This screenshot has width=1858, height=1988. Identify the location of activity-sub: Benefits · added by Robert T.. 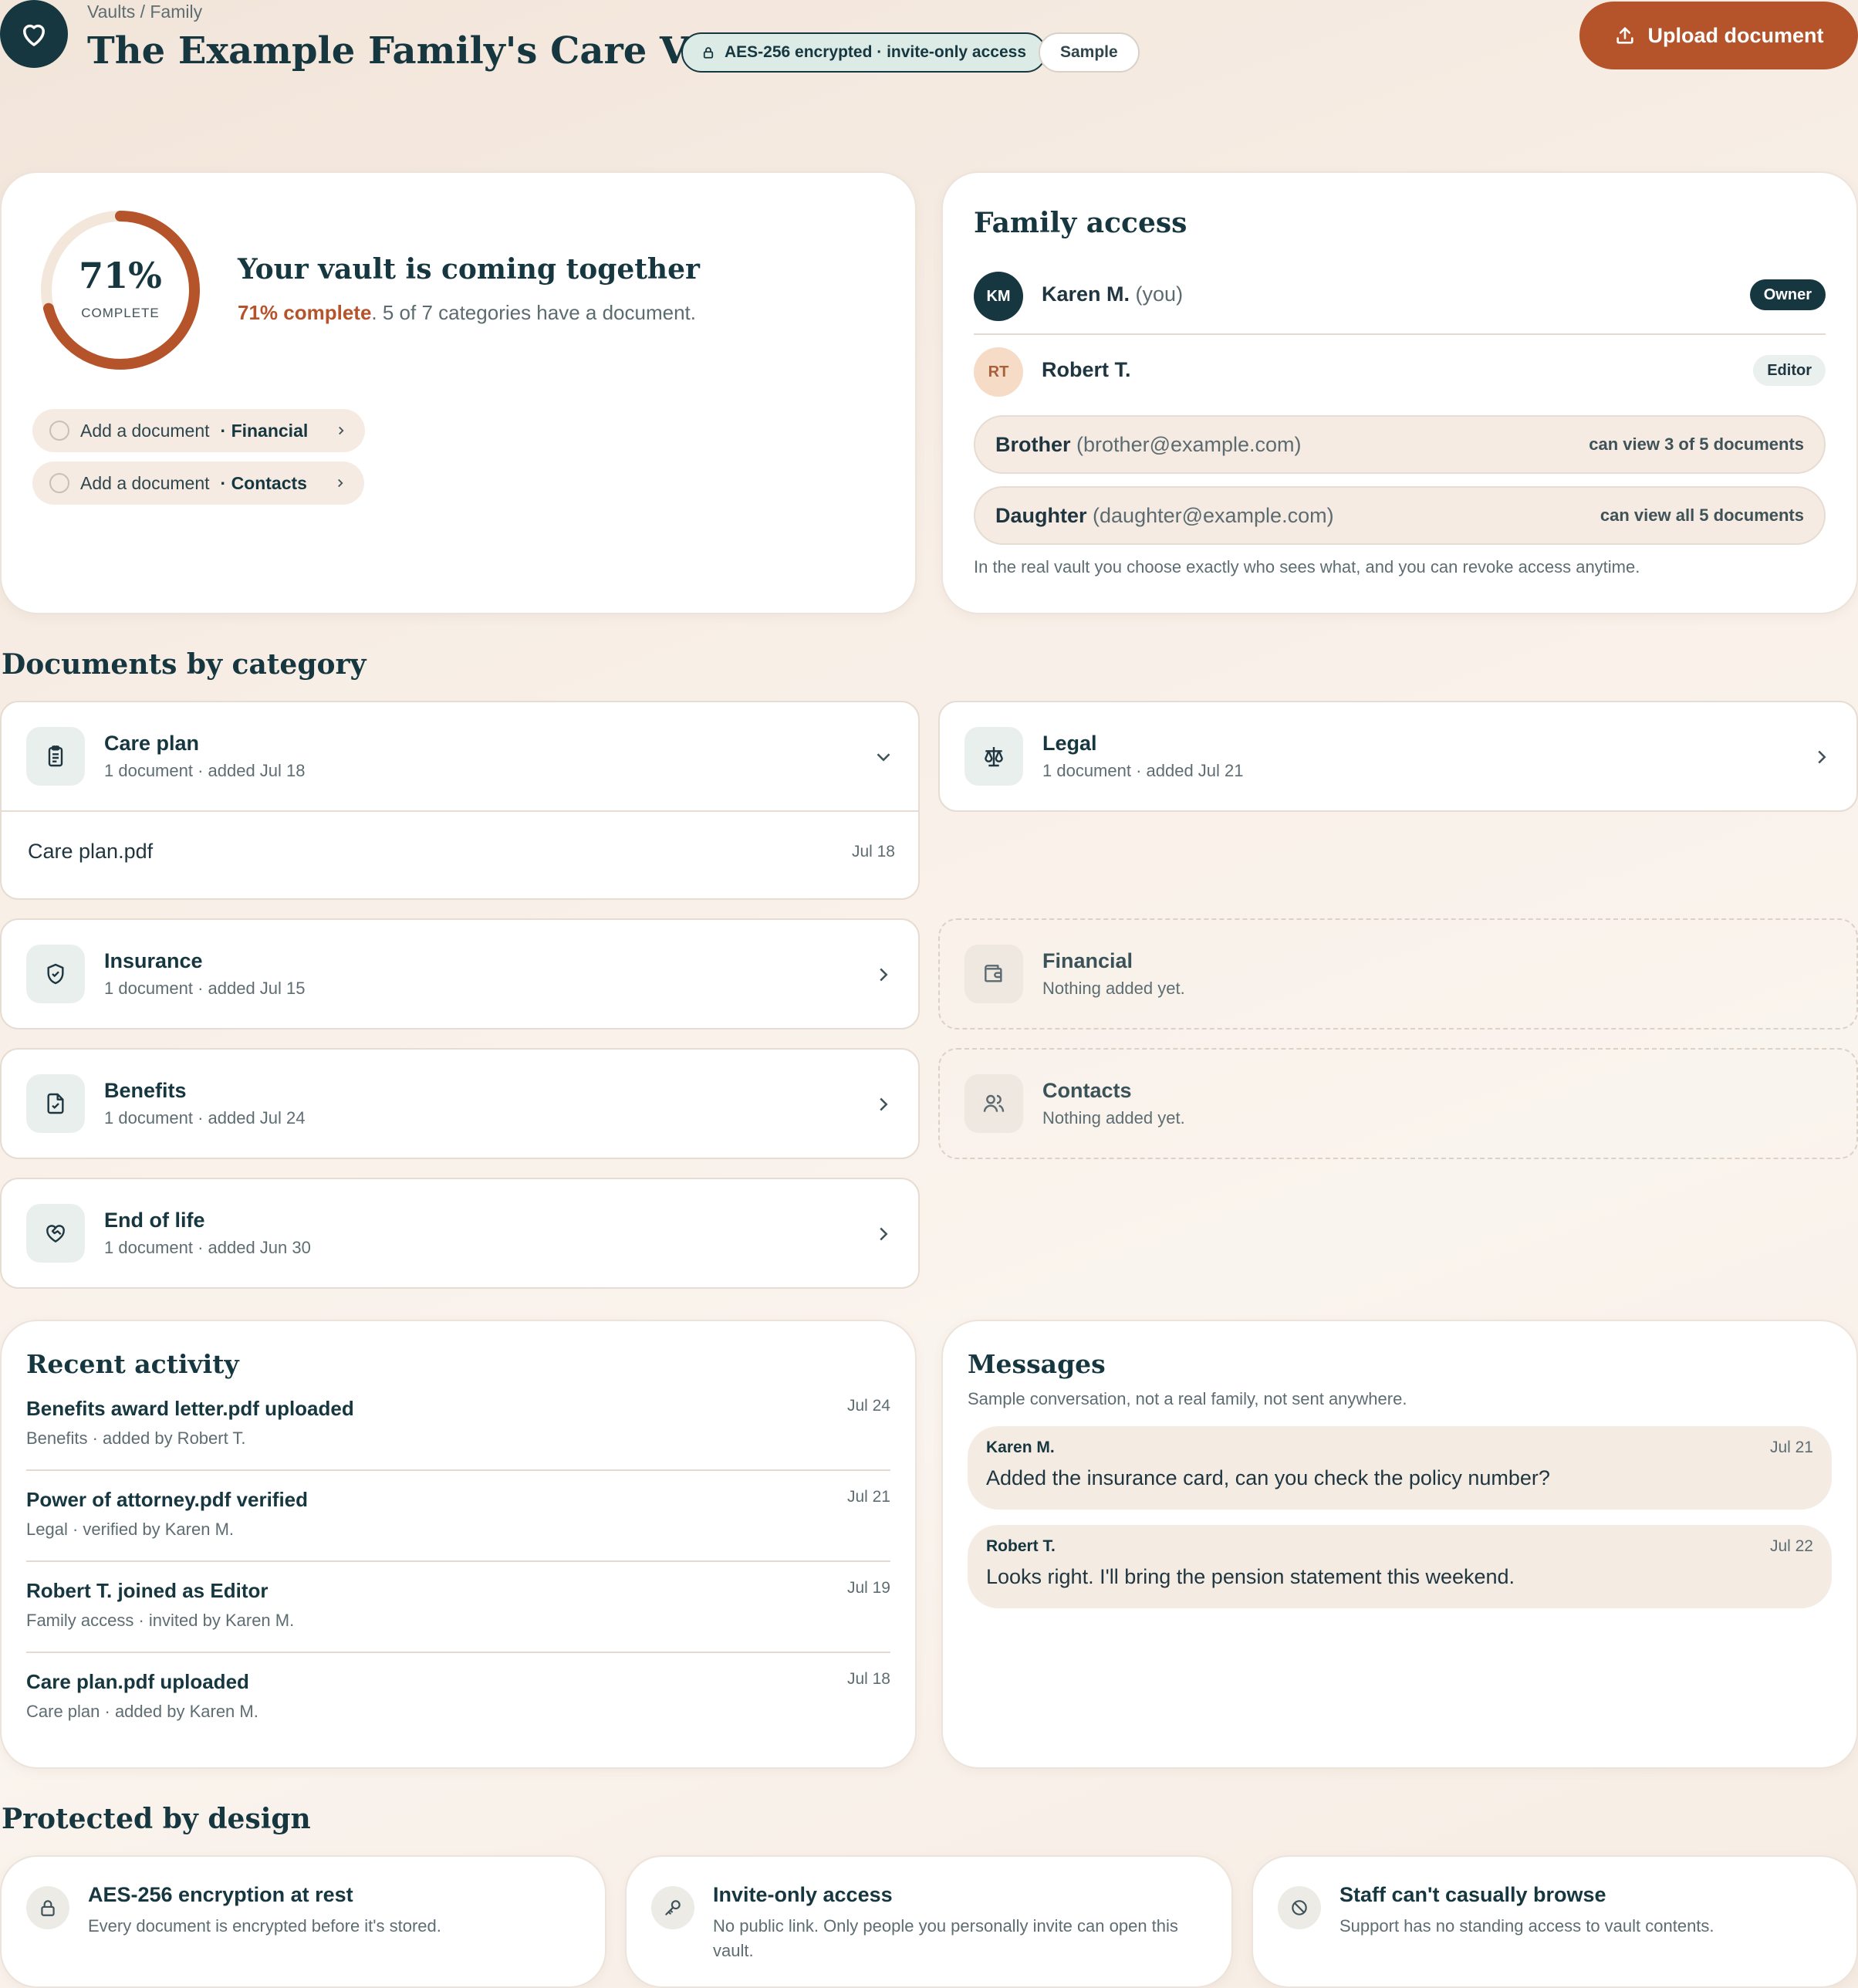
(136, 1438).